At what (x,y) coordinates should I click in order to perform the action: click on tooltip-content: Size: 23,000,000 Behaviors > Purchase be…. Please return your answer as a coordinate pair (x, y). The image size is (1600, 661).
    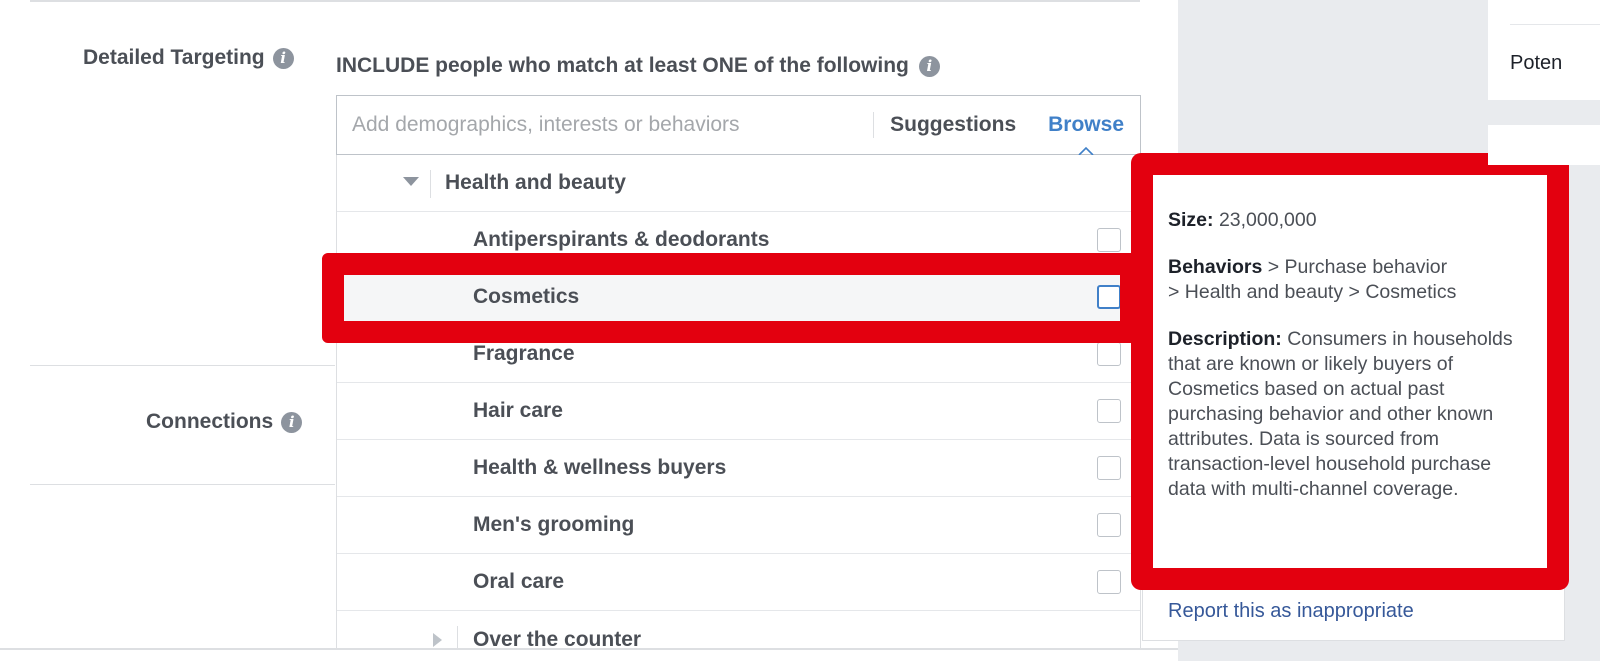
    Looking at the image, I should click on (1343, 366).